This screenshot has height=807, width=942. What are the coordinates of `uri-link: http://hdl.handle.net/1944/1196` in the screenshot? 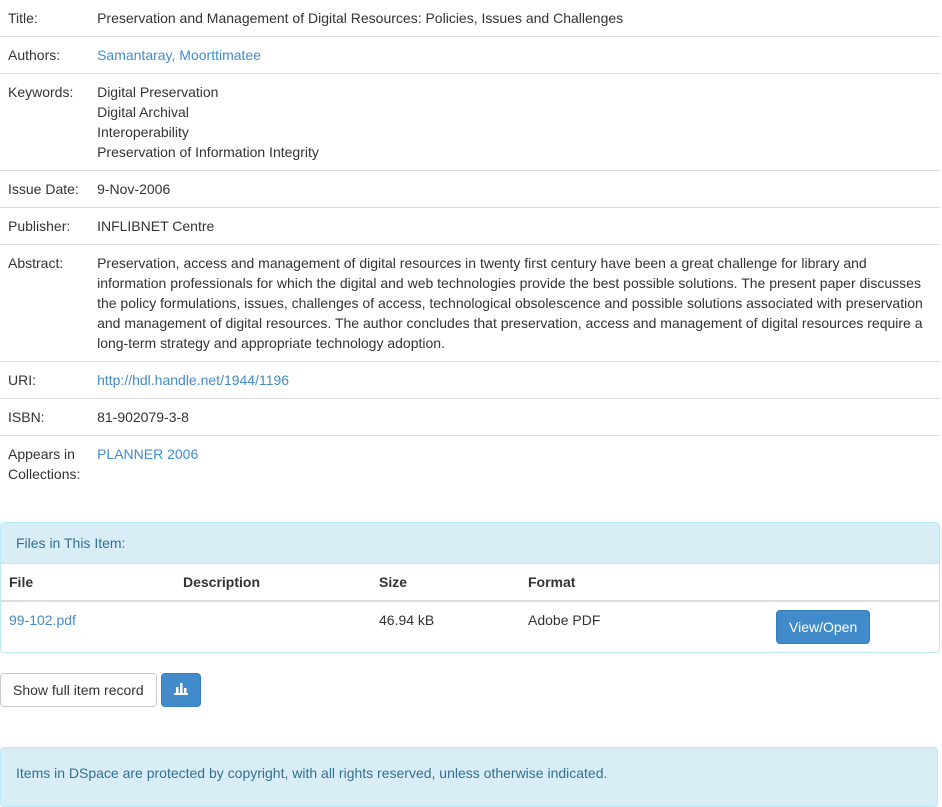 It's located at (193, 380).